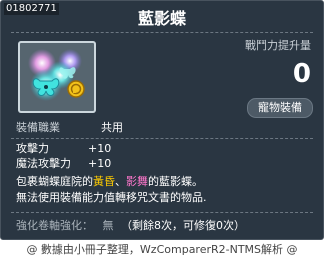 This screenshot has width=324, height=259. What do you see at coordinates (280, 108) in the screenshot?
I see `pet-equip-button: 寵物裝備` at bounding box center [280, 108].